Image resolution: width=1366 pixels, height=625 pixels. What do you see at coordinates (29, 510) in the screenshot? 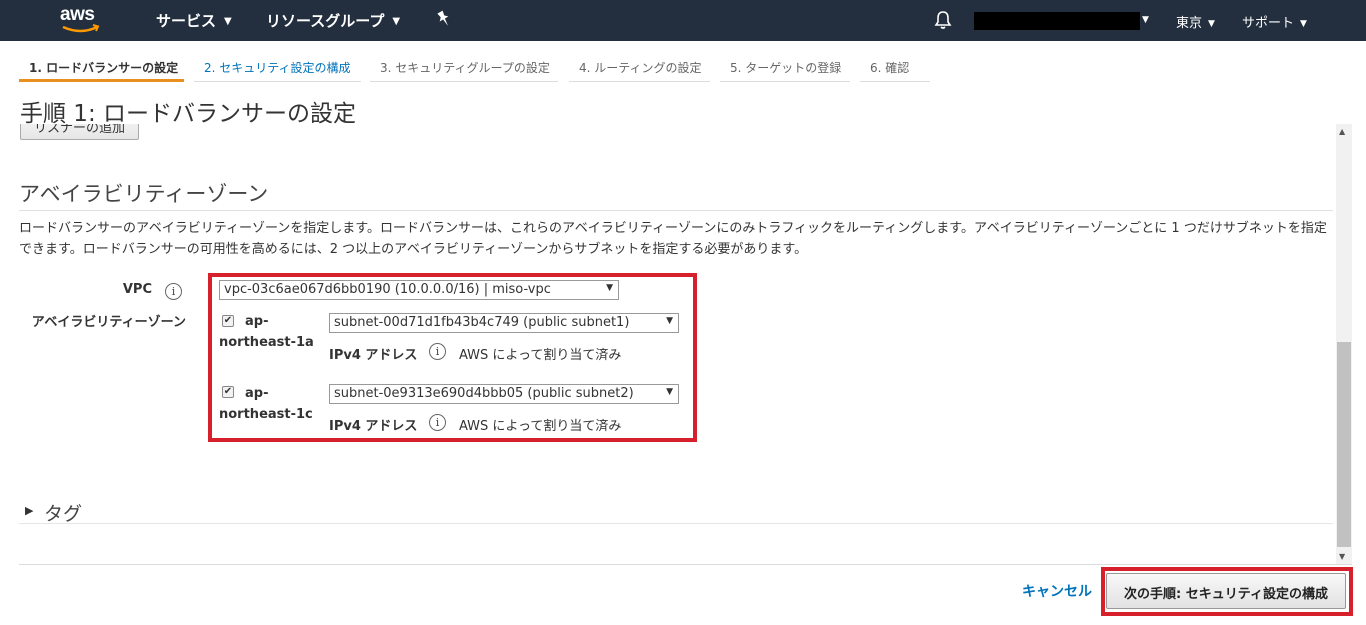
I see `caret-right-icon: ▶` at bounding box center [29, 510].